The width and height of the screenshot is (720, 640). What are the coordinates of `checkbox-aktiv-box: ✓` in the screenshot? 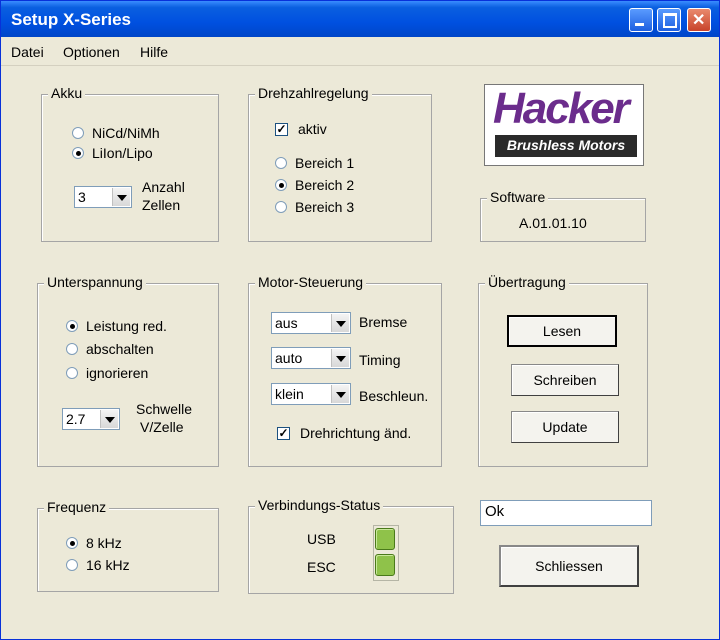 It's located at (281, 129).